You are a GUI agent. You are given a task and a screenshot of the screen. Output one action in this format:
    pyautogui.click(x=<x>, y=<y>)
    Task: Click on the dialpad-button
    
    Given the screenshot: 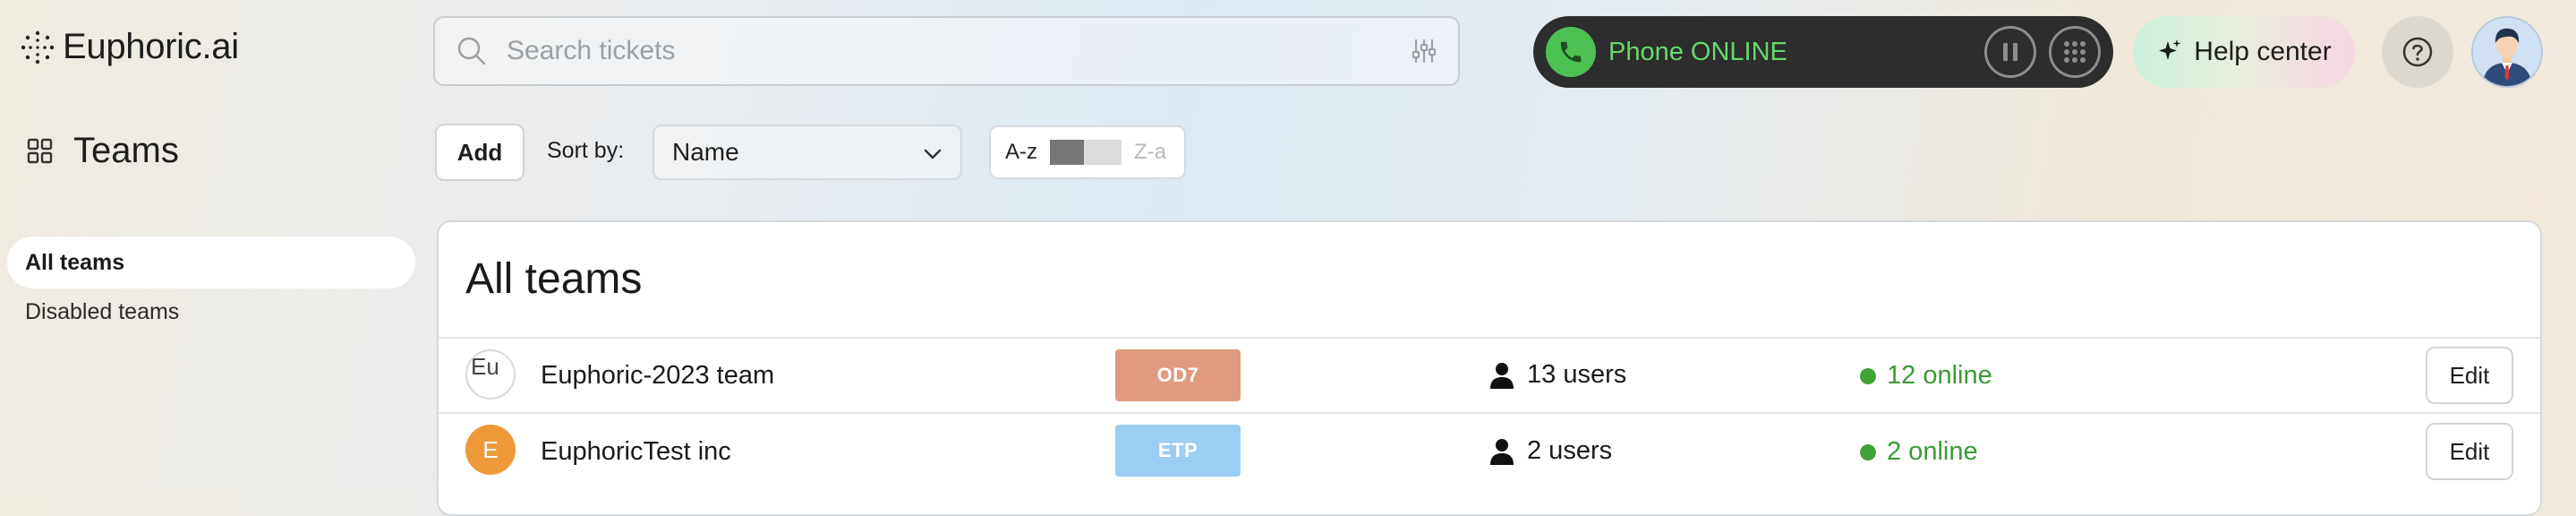 What is the action you would take?
    pyautogui.click(x=2075, y=52)
    